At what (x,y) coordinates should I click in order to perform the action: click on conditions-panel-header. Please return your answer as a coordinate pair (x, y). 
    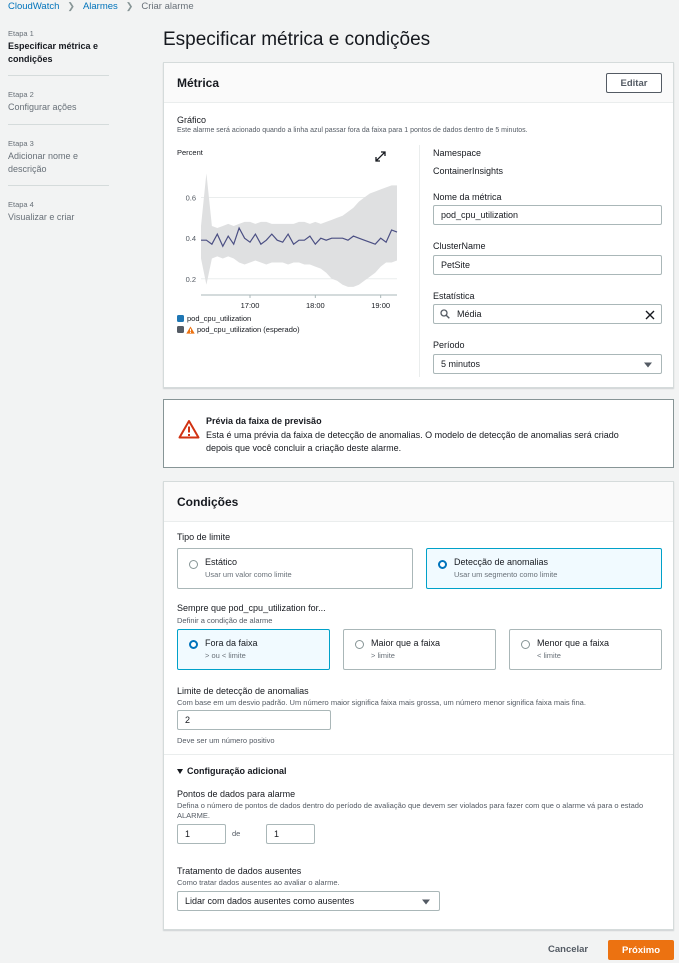
    Looking at the image, I should click on (418, 502).